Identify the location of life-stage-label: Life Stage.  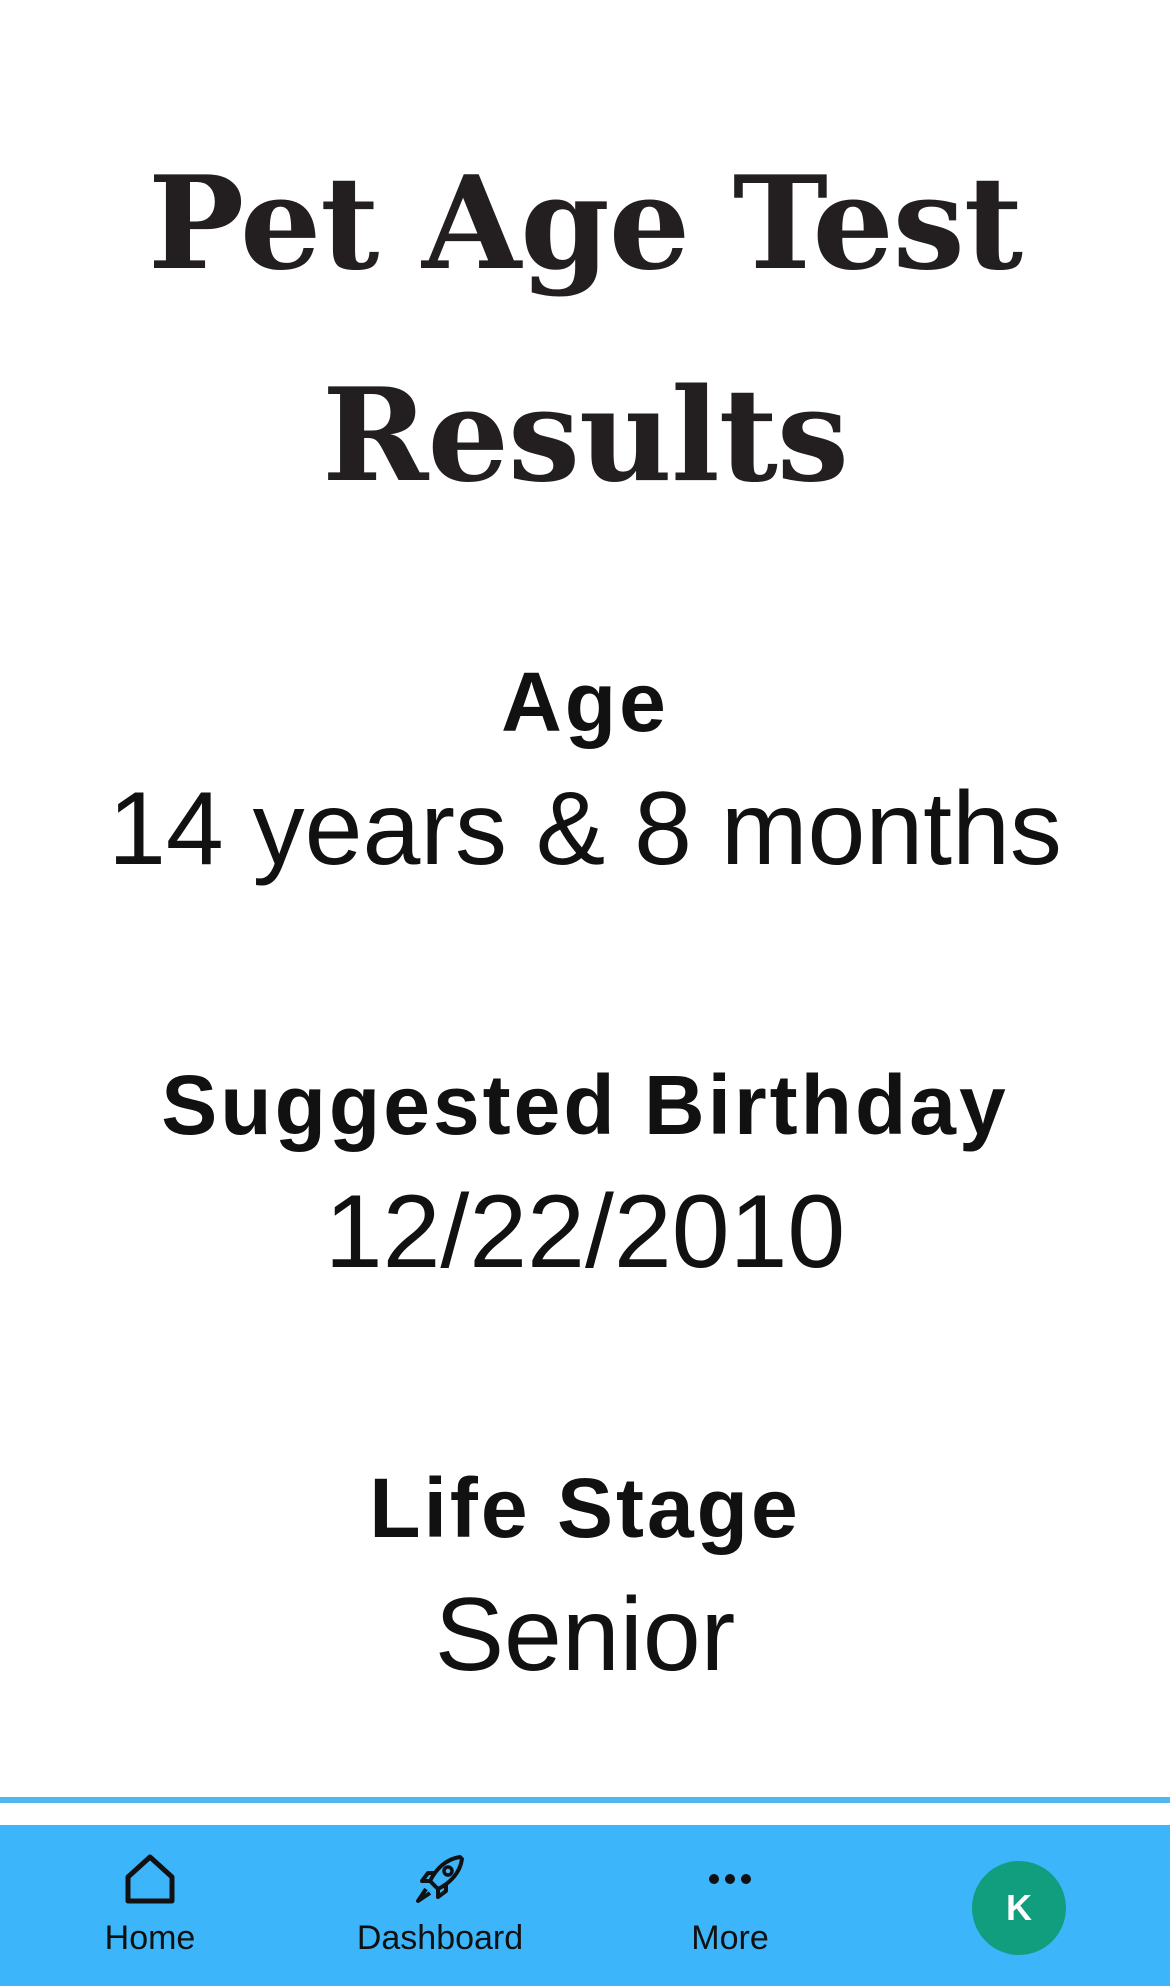
(585, 1508).